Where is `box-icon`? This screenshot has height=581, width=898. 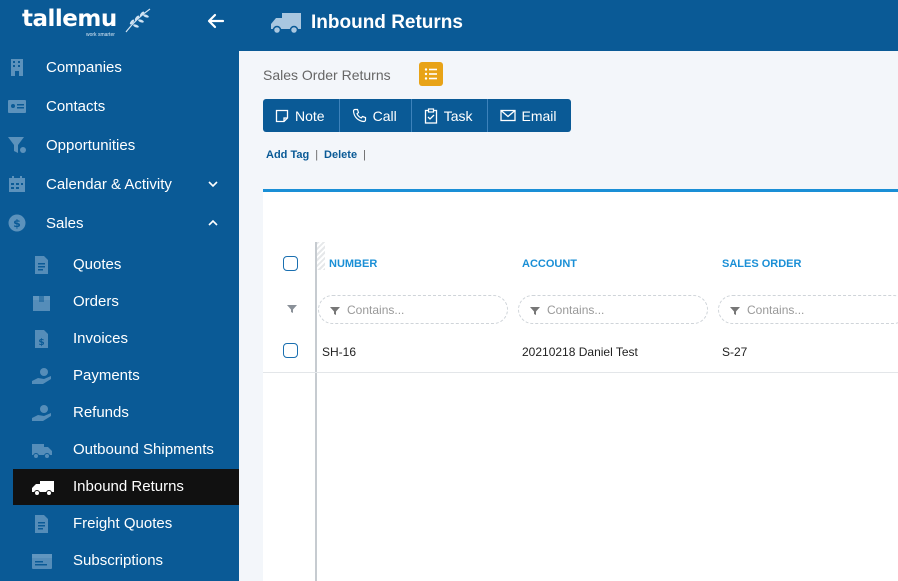
box-icon is located at coordinates (41, 303).